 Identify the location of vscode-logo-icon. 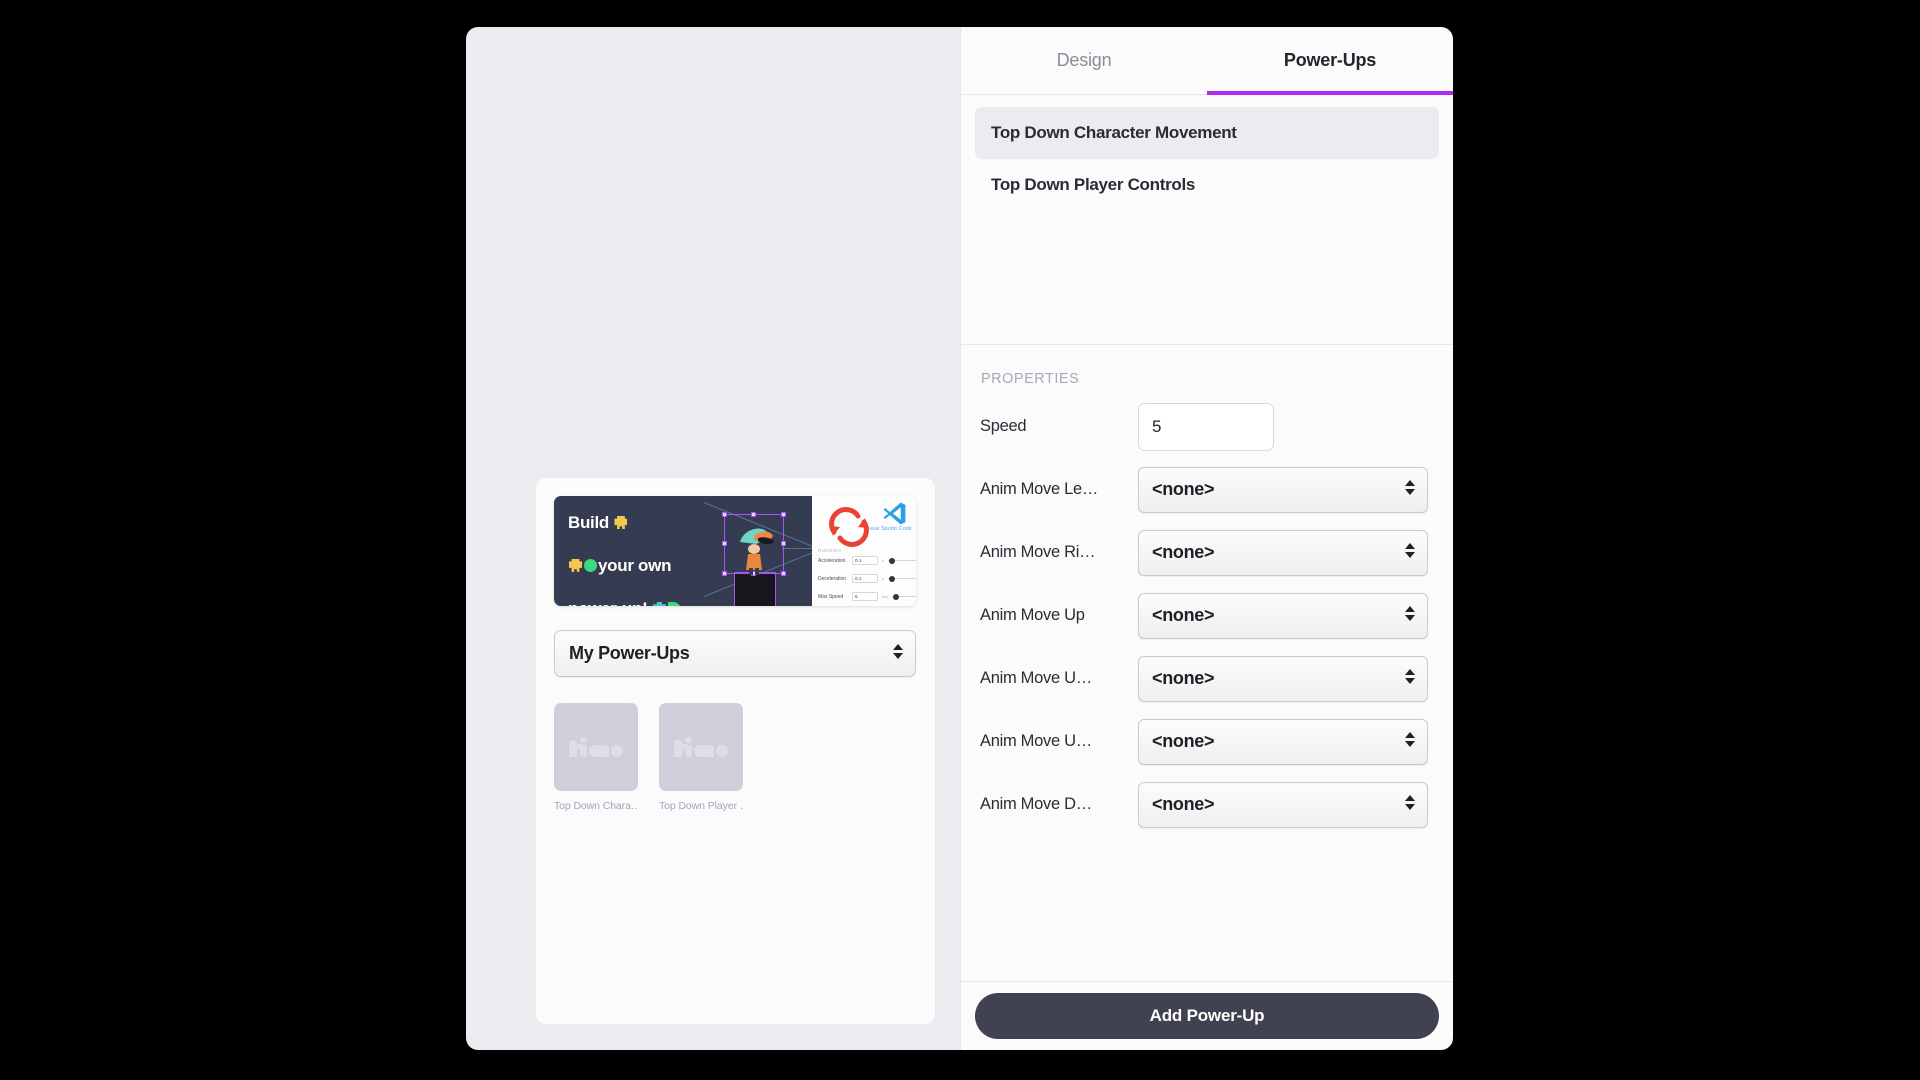
(894, 513).